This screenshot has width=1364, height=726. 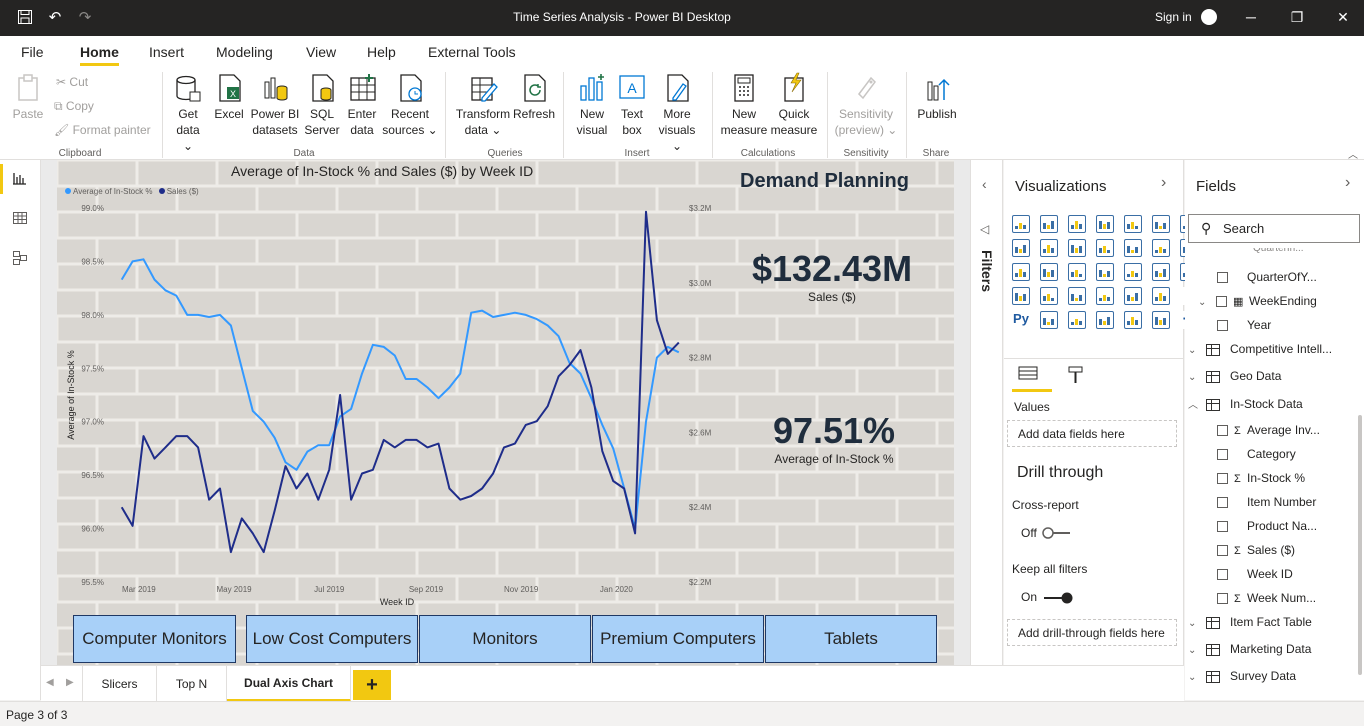 What do you see at coordinates (1256, 550) in the screenshot?
I see `field-item: Σ Sales ($)` at bounding box center [1256, 550].